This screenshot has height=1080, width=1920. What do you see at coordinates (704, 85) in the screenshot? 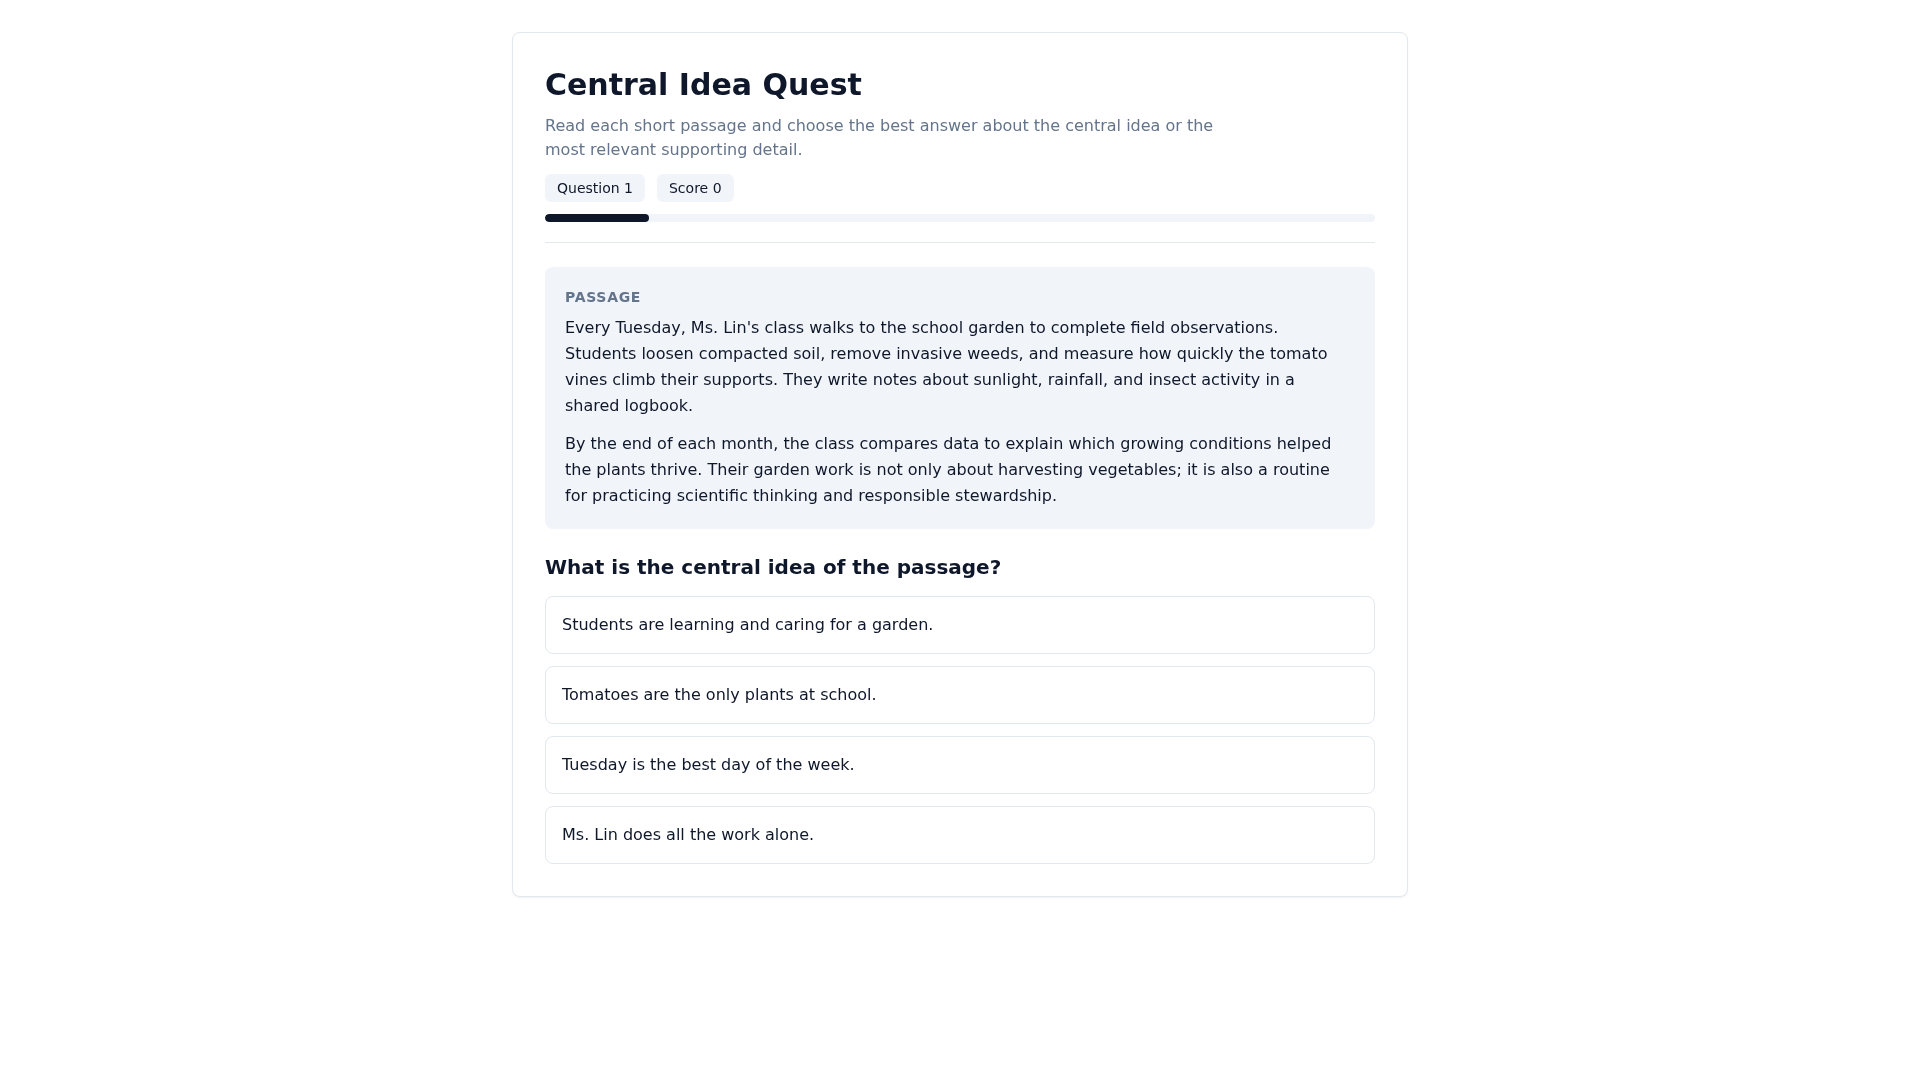
I see `quiz-title: Central Idea Quest` at bounding box center [704, 85].